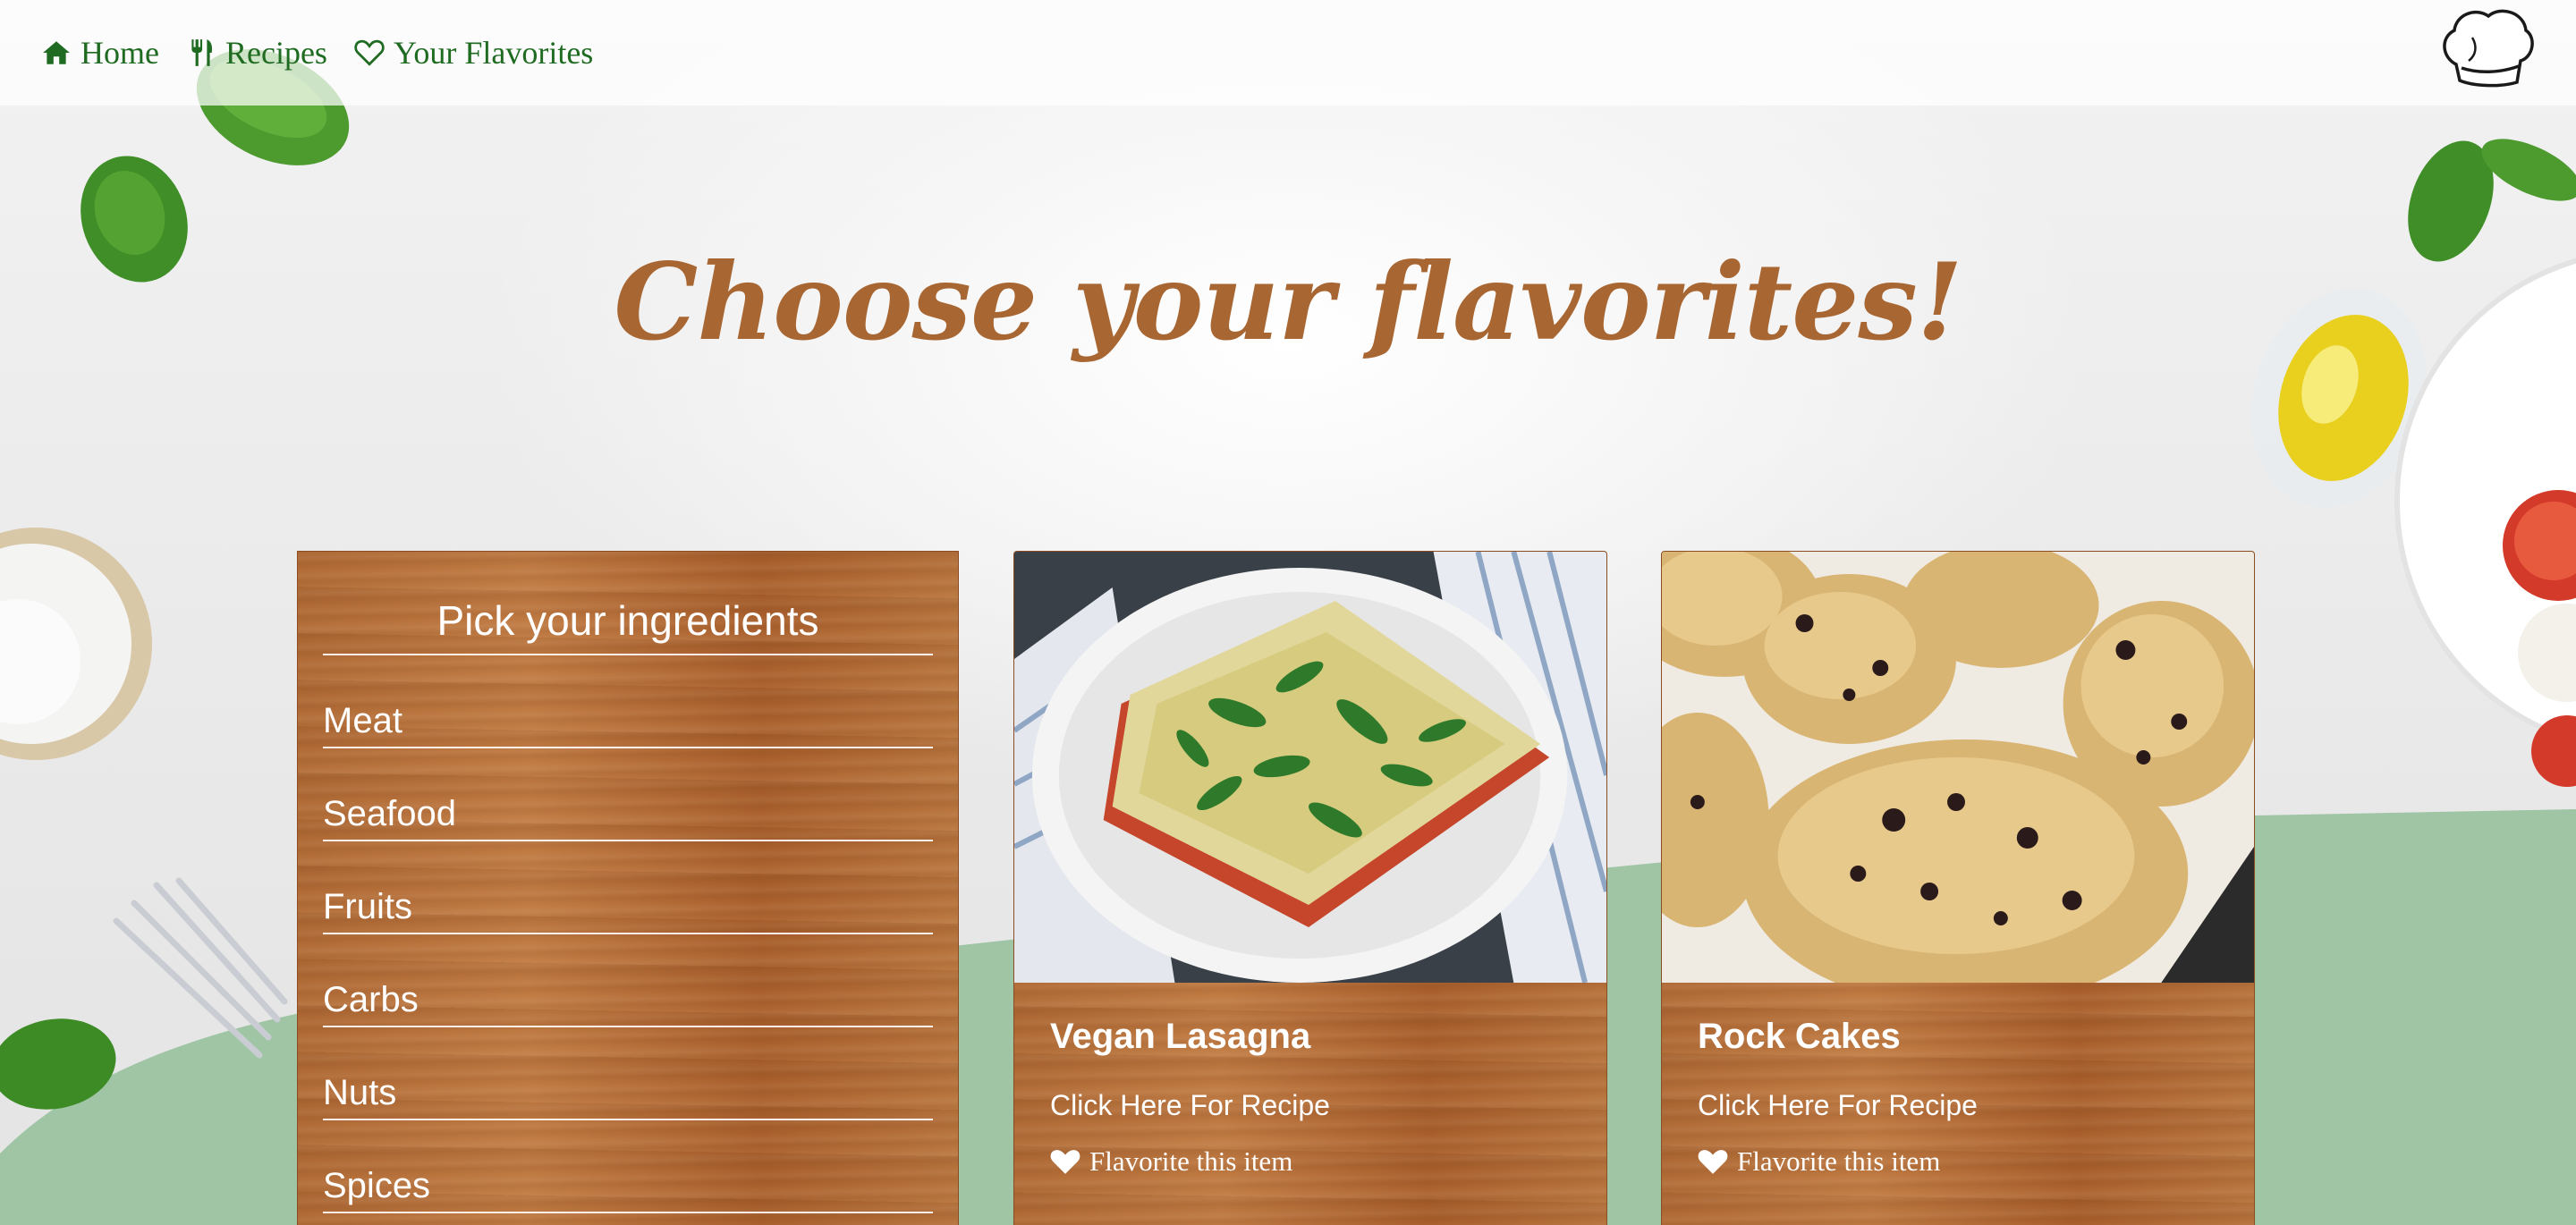  What do you see at coordinates (1310, 767) in the screenshot?
I see `lasagna-photo` at bounding box center [1310, 767].